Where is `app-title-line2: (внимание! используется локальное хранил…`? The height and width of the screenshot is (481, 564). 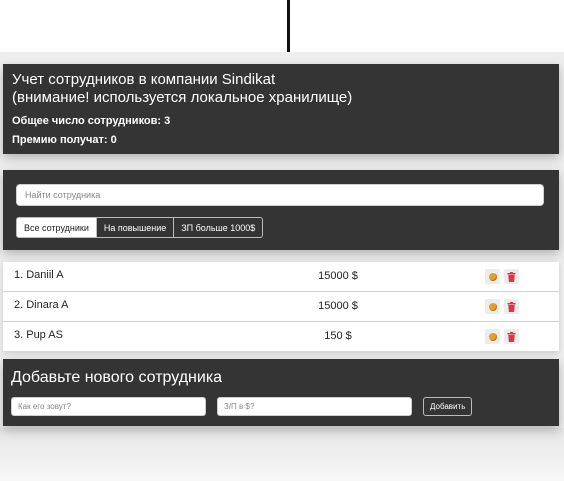 app-title-line2: (внимание! используется локальное хранил… is located at coordinates (182, 97).